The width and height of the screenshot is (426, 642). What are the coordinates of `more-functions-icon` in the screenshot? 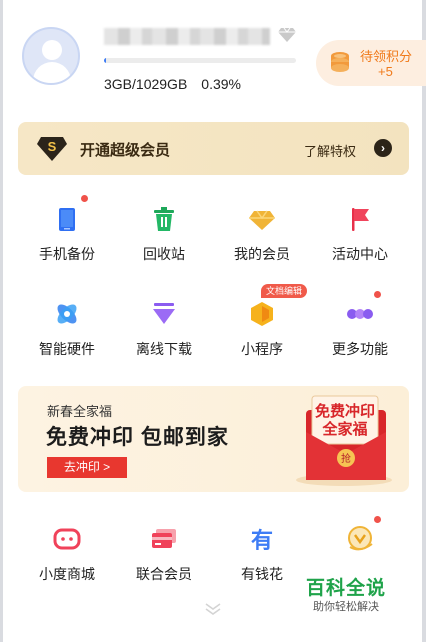 It's located at (360, 314).